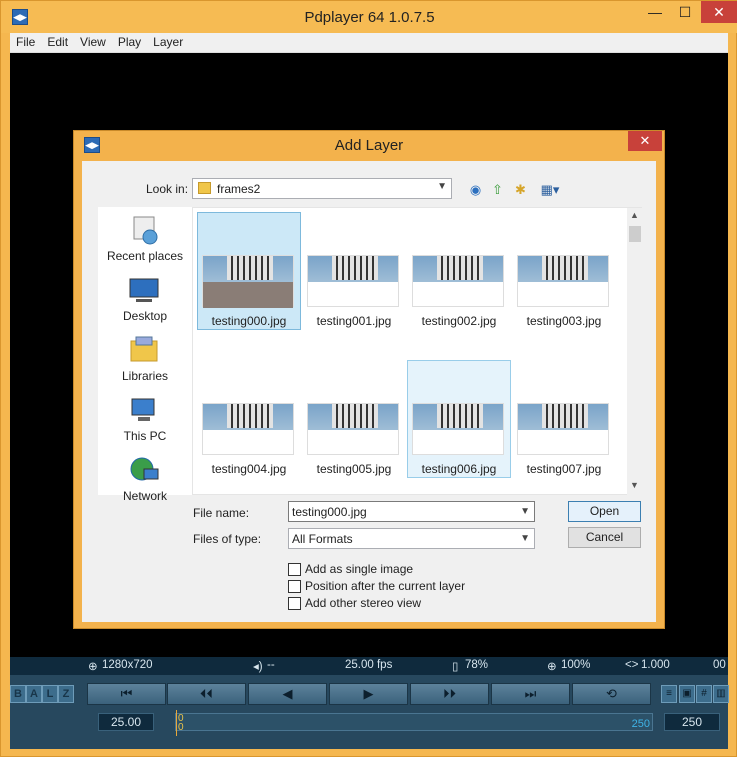  What do you see at coordinates (176, 723) in the screenshot?
I see `playhead` at bounding box center [176, 723].